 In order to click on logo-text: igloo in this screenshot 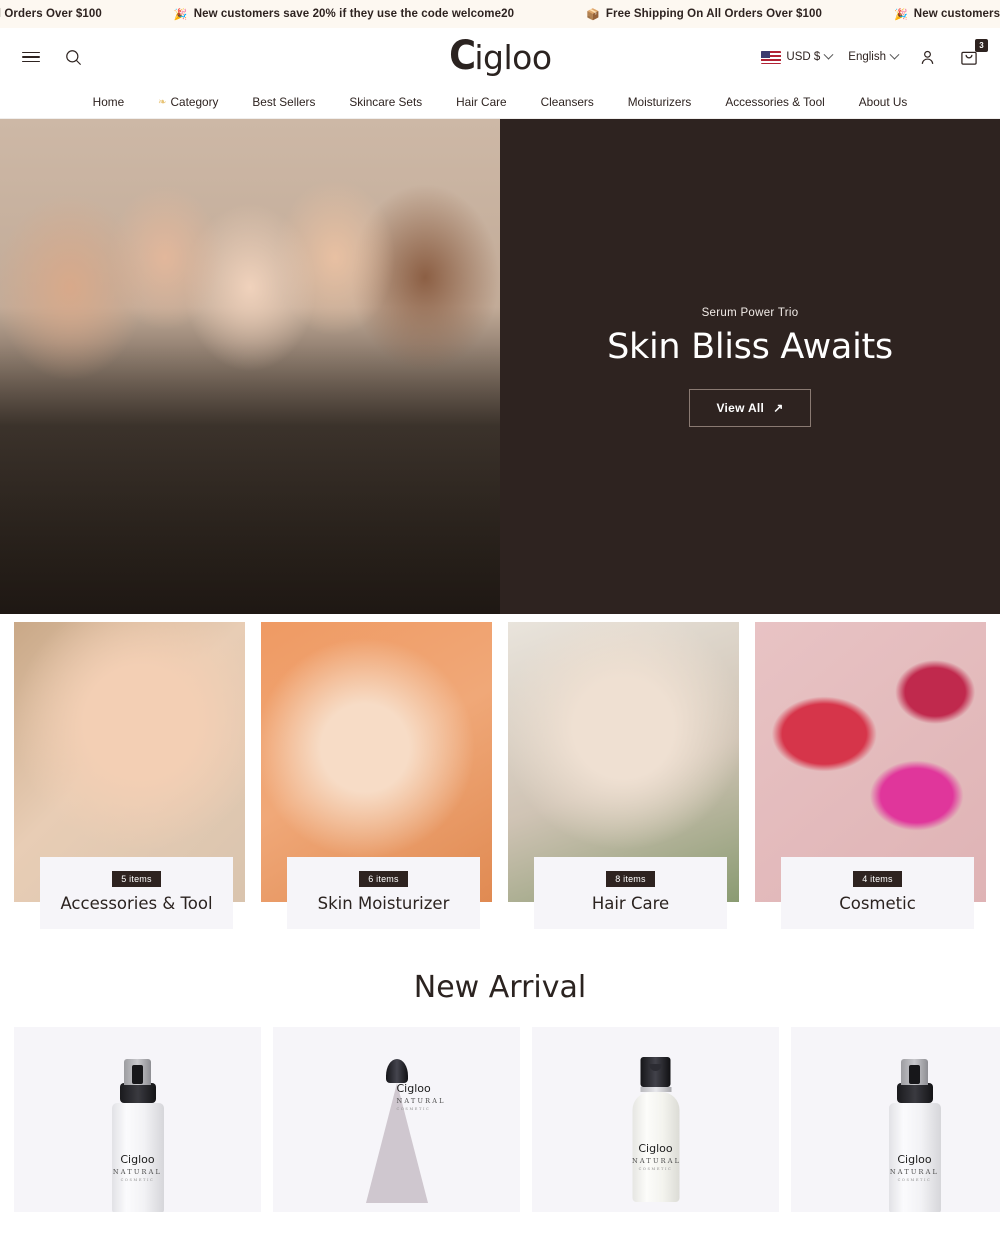, I will do `click(513, 57)`.